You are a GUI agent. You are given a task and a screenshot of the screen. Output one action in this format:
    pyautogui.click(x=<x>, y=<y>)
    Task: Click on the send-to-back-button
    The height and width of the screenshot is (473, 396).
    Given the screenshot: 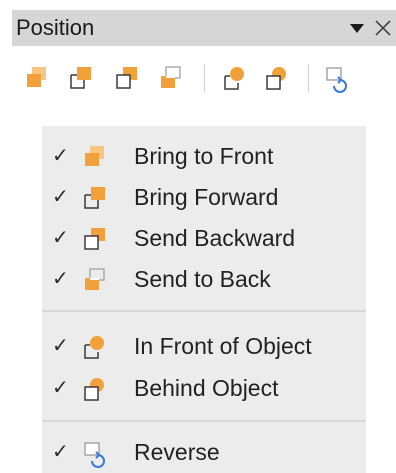 What is the action you would take?
    pyautogui.click(x=171, y=78)
    